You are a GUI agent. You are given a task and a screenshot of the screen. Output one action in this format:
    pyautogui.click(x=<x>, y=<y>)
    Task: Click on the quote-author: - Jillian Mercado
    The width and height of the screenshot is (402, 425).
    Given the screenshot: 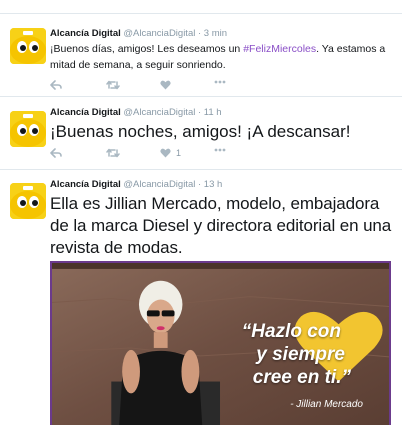 What is the action you would take?
    pyautogui.click(x=326, y=404)
    